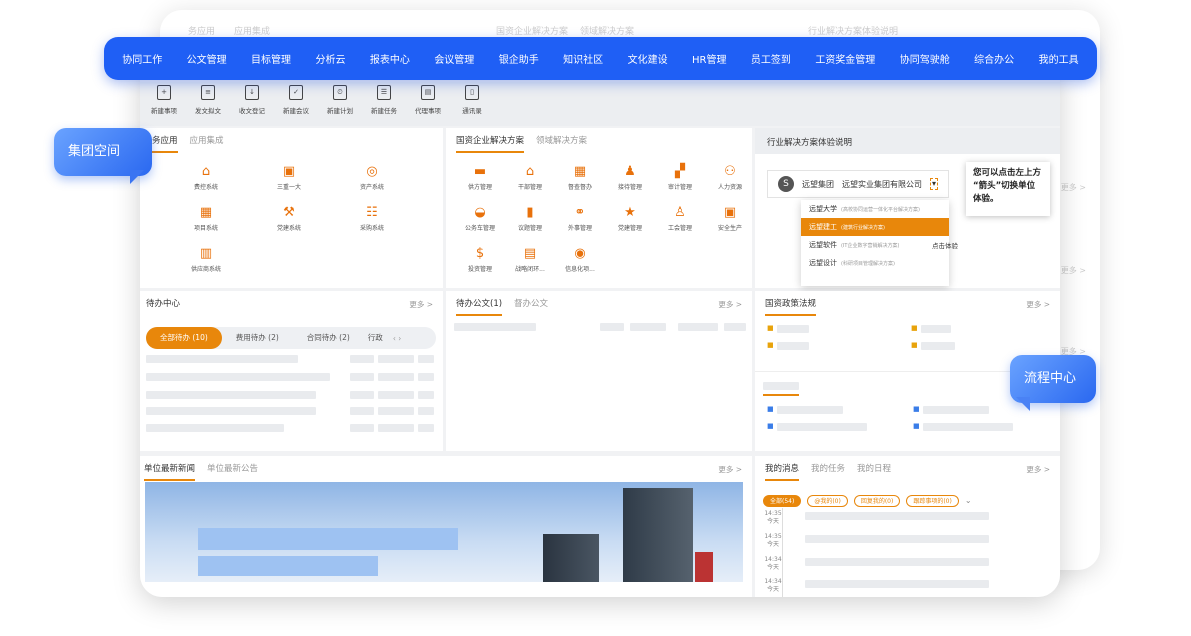 The width and height of the screenshot is (1191, 636). I want to click on nav-item: HR管理, so click(709, 58).